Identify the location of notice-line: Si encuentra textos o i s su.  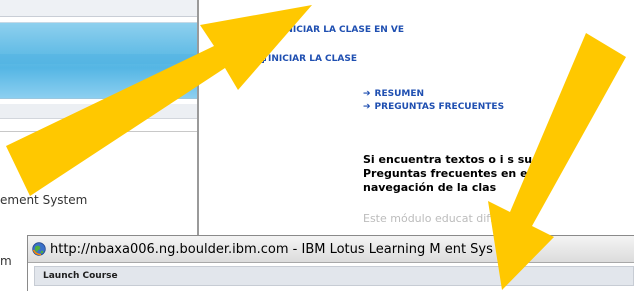
(448, 159).